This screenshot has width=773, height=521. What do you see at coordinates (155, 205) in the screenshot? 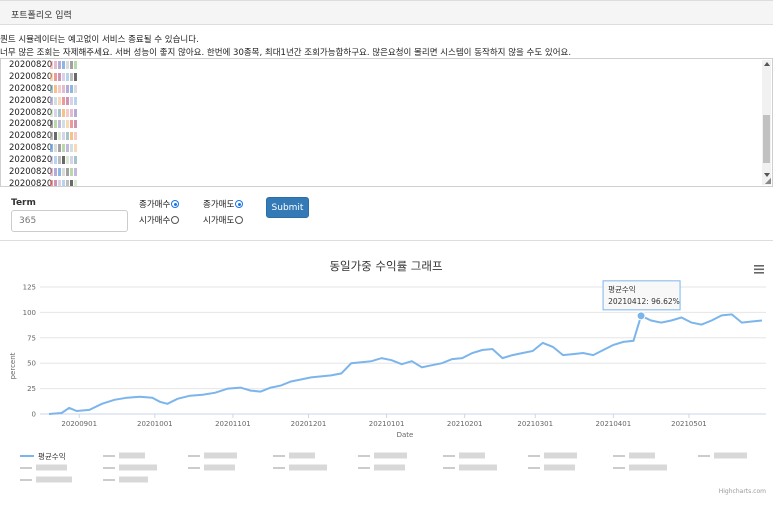
I see `radio-close-buy-label: 종가매수` at bounding box center [155, 205].